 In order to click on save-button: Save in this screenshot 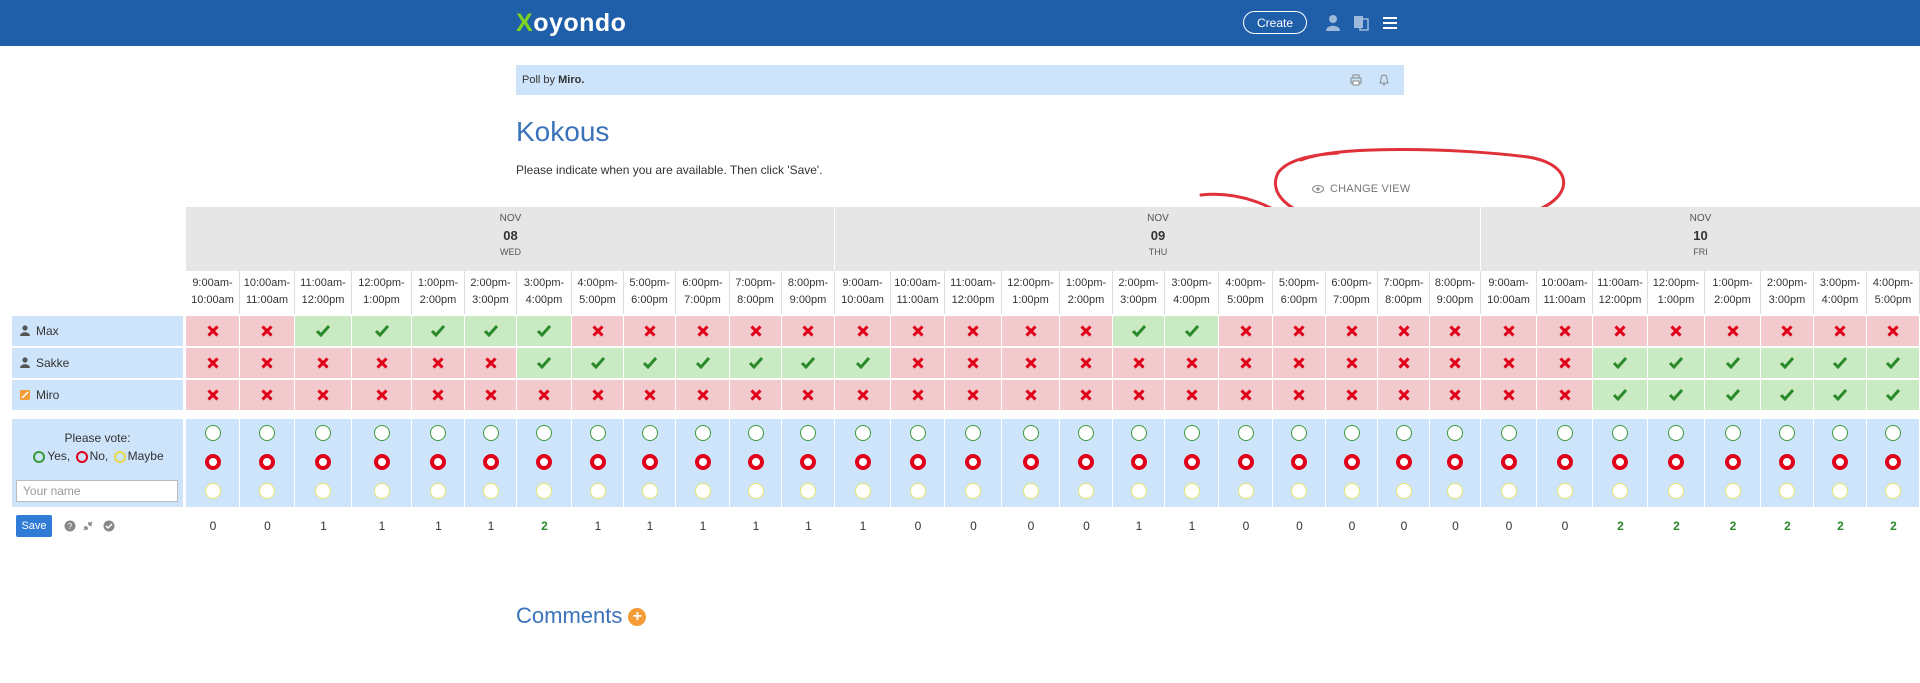, I will do `click(34, 526)`.